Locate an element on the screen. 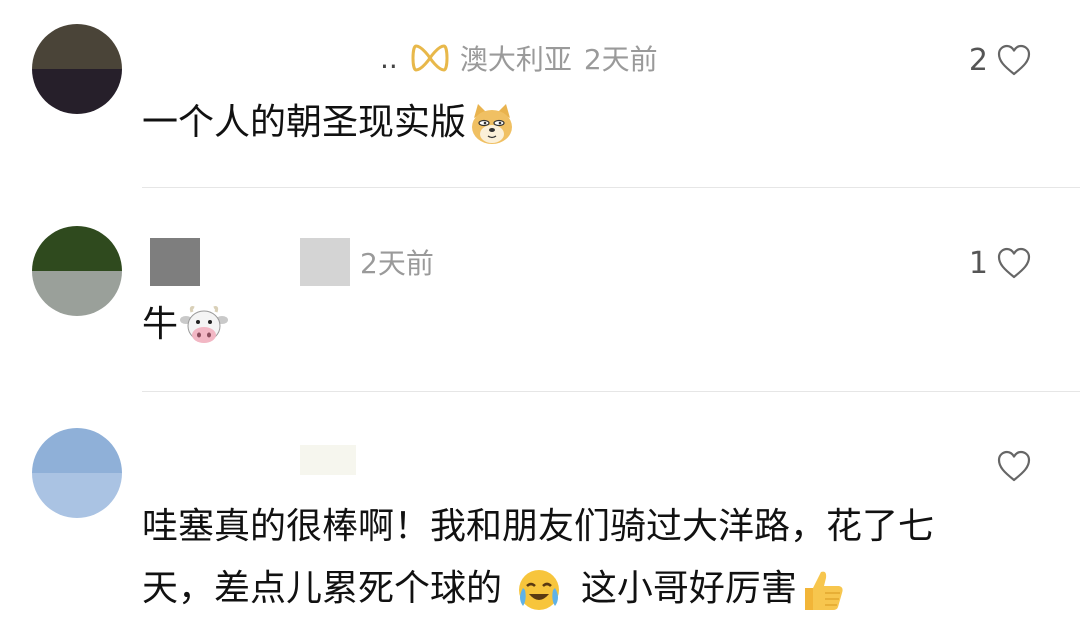 This screenshot has width=1080, height=623. ribbon-badge-icon is located at coordinates (430, 58).